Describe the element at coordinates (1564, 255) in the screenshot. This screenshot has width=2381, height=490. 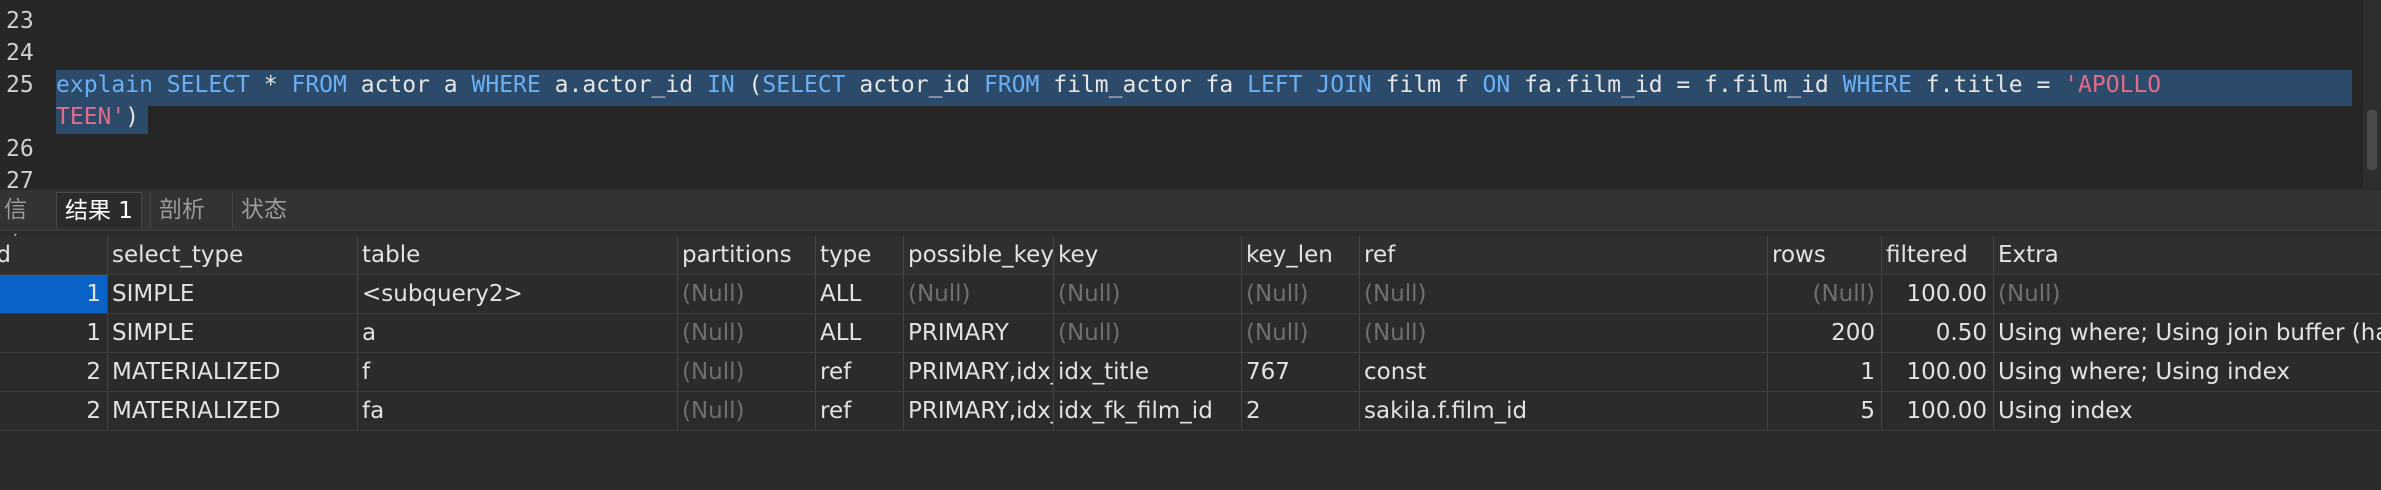
I see `column-header: ref` at that location.